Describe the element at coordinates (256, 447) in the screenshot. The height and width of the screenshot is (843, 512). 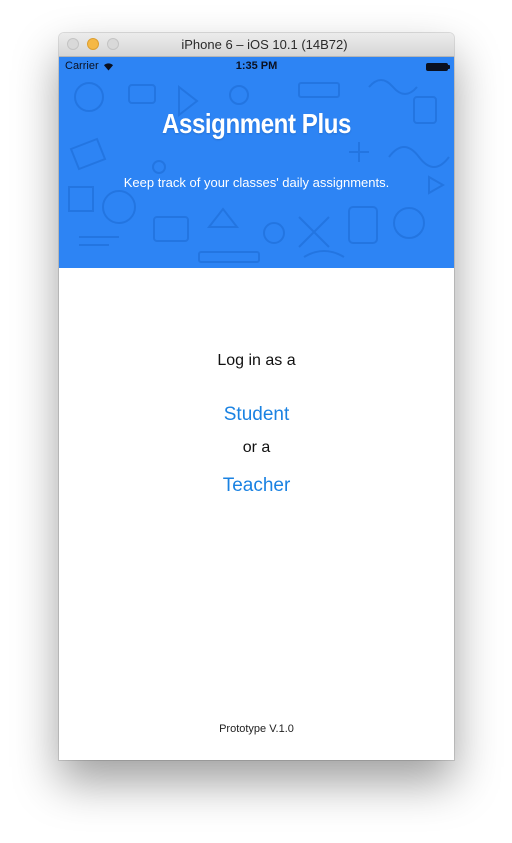
I see `or-label: or a` at that location.